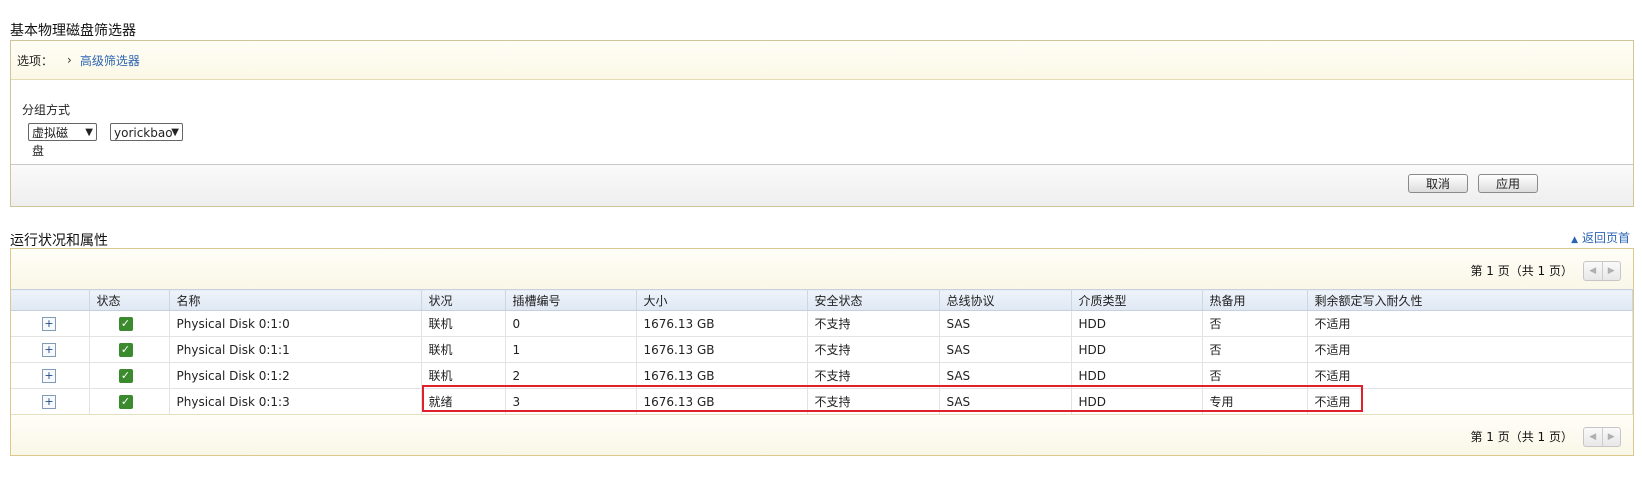 This screenshot has height=499, width=1642. What do you see at coordinates (1438, 183) in the screenshot?
I see `cancel-button: 取消` at bounding box center [1438, 183].